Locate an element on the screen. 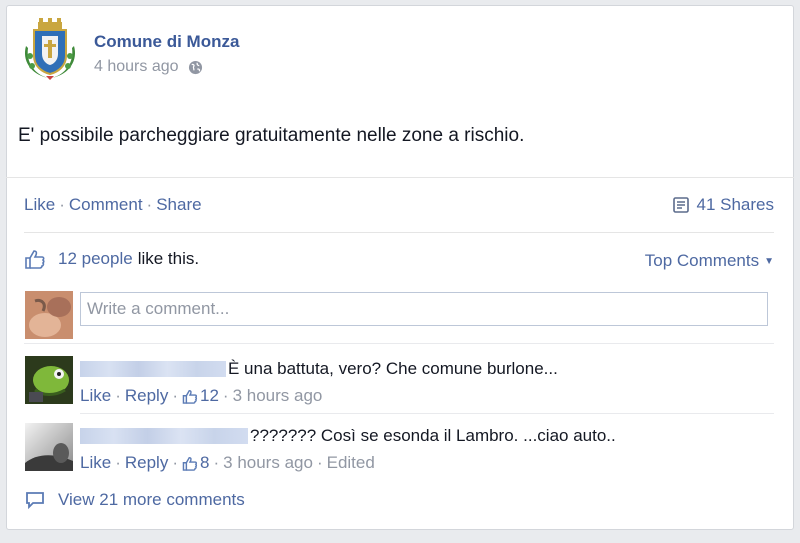 This screenshot has width=800, height=543. comment-action: Comment is located at coordinates (106, 204).